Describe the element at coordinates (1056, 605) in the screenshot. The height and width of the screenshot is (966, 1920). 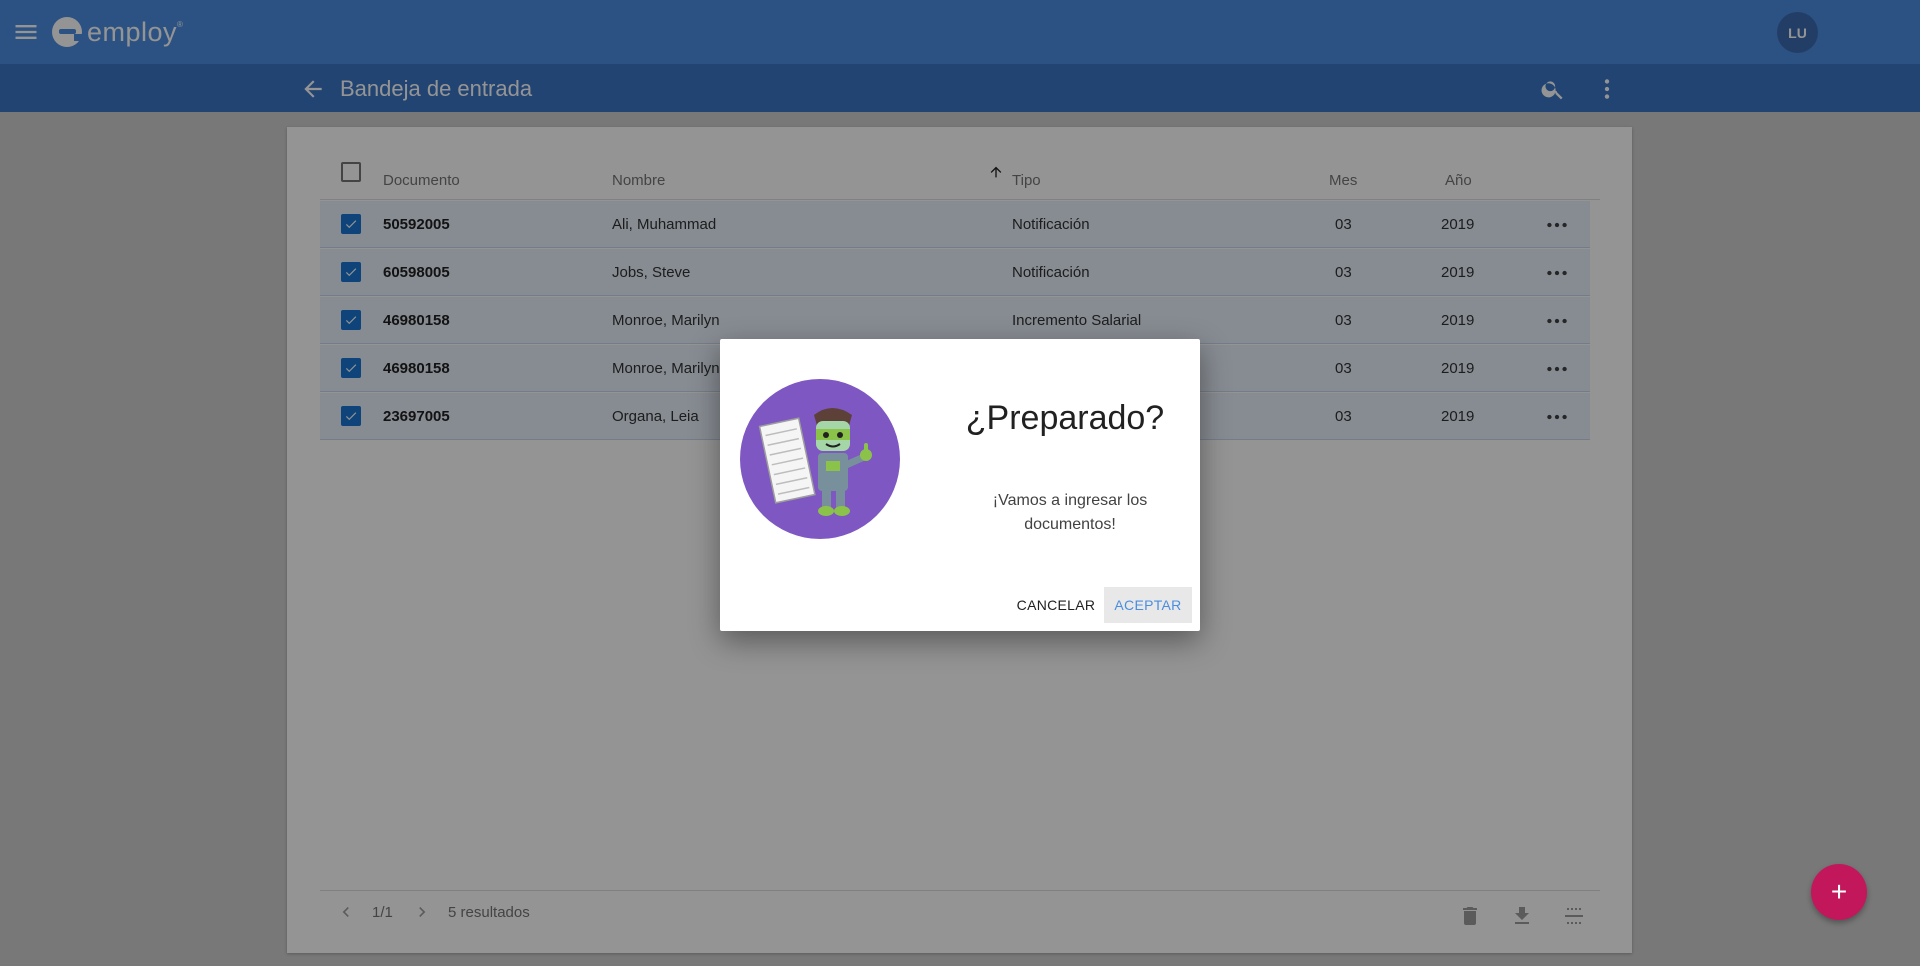
I see `cancel-button: CANCELAR` at that location.